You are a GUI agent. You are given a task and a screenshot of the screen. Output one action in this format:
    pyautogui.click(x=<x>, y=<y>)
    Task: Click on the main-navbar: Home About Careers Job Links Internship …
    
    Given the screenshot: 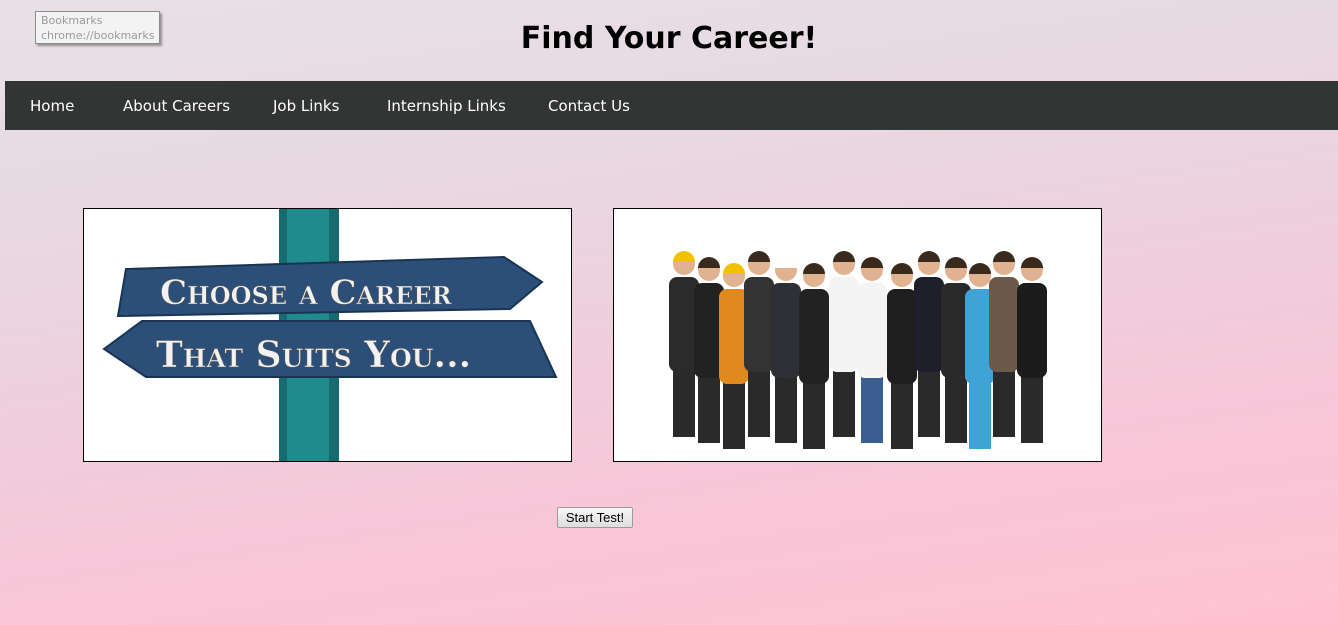 What is the action you would take?
    pyautogui.click(x=671, y=105)
    